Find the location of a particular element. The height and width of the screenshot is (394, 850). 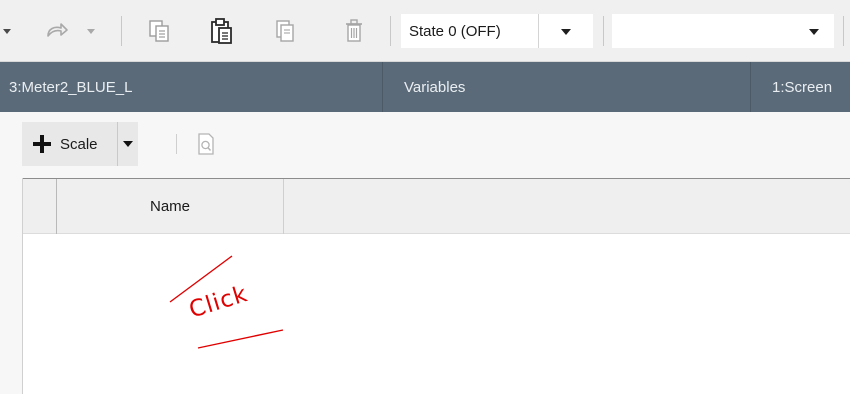

add-scale-label: Scale is located at coordinates (79, 144).